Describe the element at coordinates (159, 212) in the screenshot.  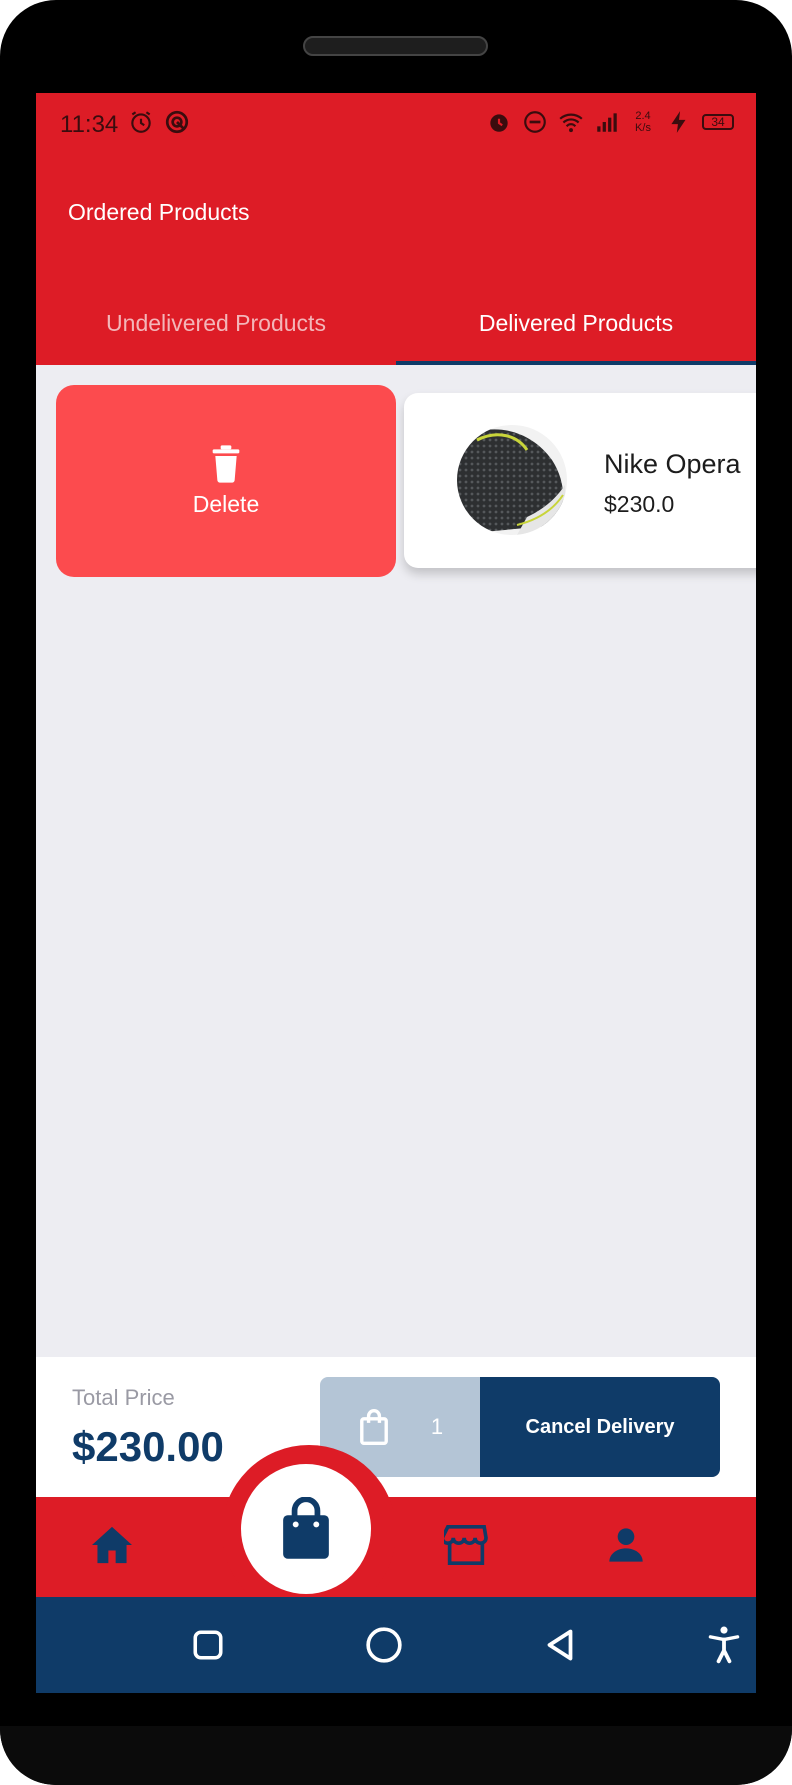
I see `page-title: Ordered Products` at that location.